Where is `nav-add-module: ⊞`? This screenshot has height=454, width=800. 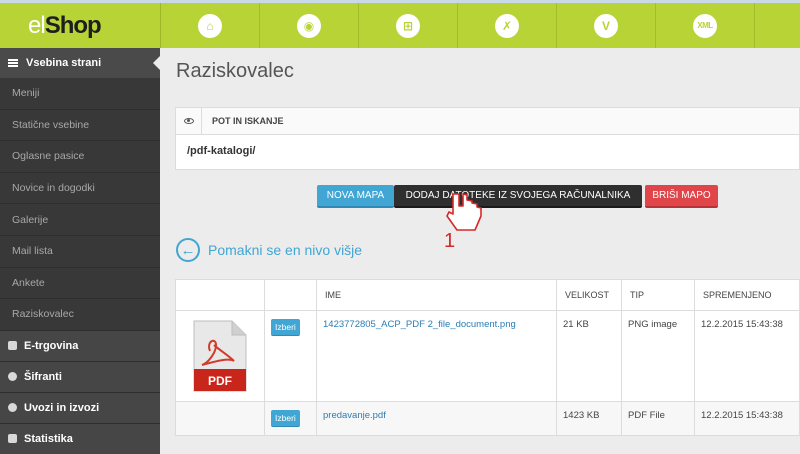
nav-add-module: ⊞ is located at coordinates (407, 25).